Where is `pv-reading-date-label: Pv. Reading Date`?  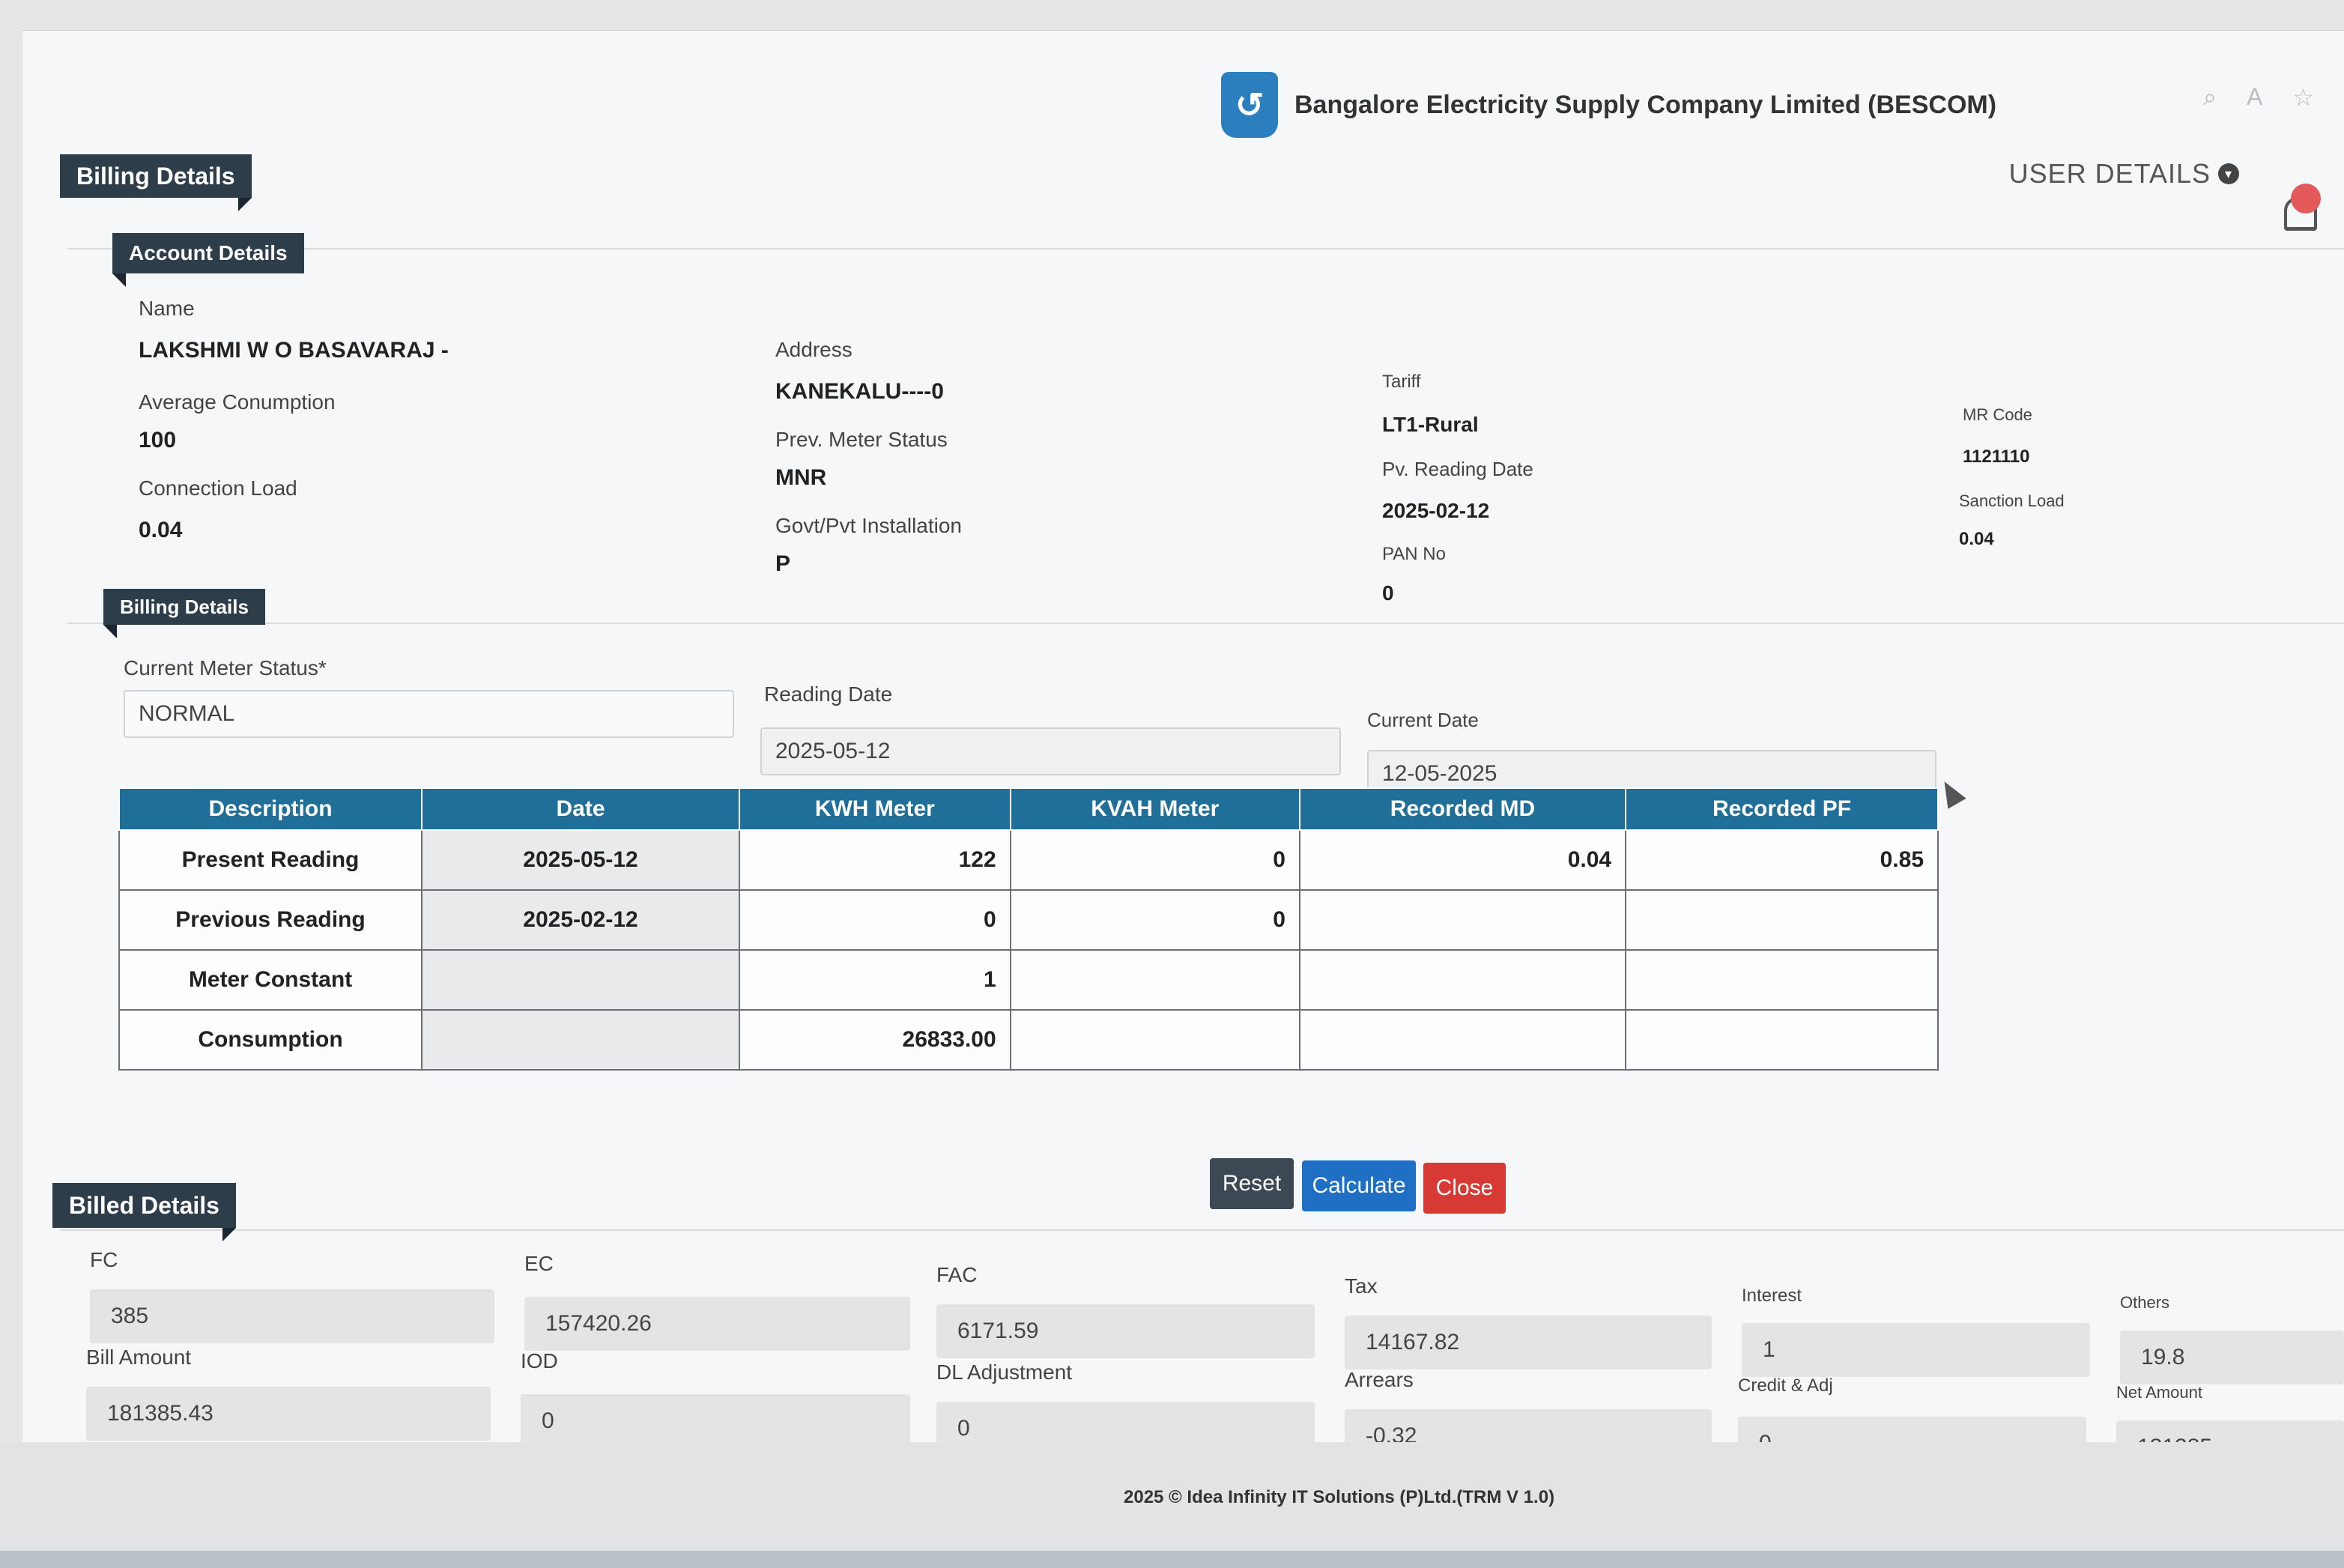 pv-reading-date-label: Pv. Reading Date is located at coordinates (1457, 469).